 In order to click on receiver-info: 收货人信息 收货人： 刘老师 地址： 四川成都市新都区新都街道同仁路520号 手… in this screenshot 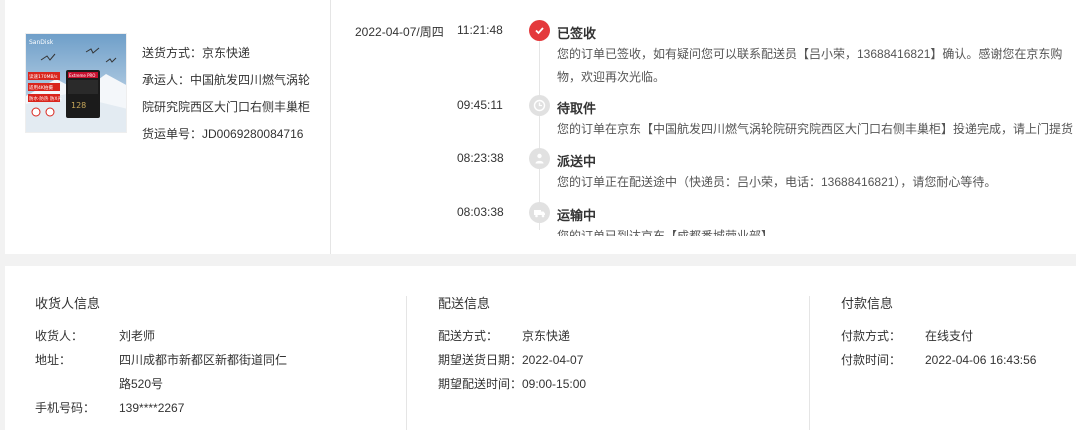, I will do `click(221, 363)`.